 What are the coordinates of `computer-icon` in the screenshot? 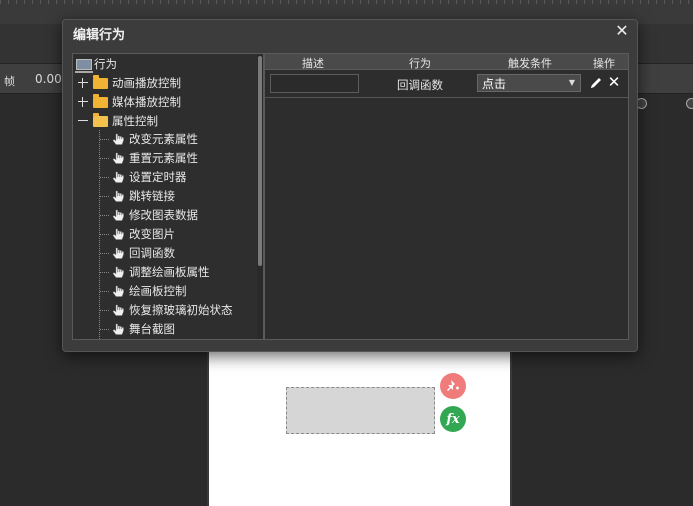 It's located at (84, 65).